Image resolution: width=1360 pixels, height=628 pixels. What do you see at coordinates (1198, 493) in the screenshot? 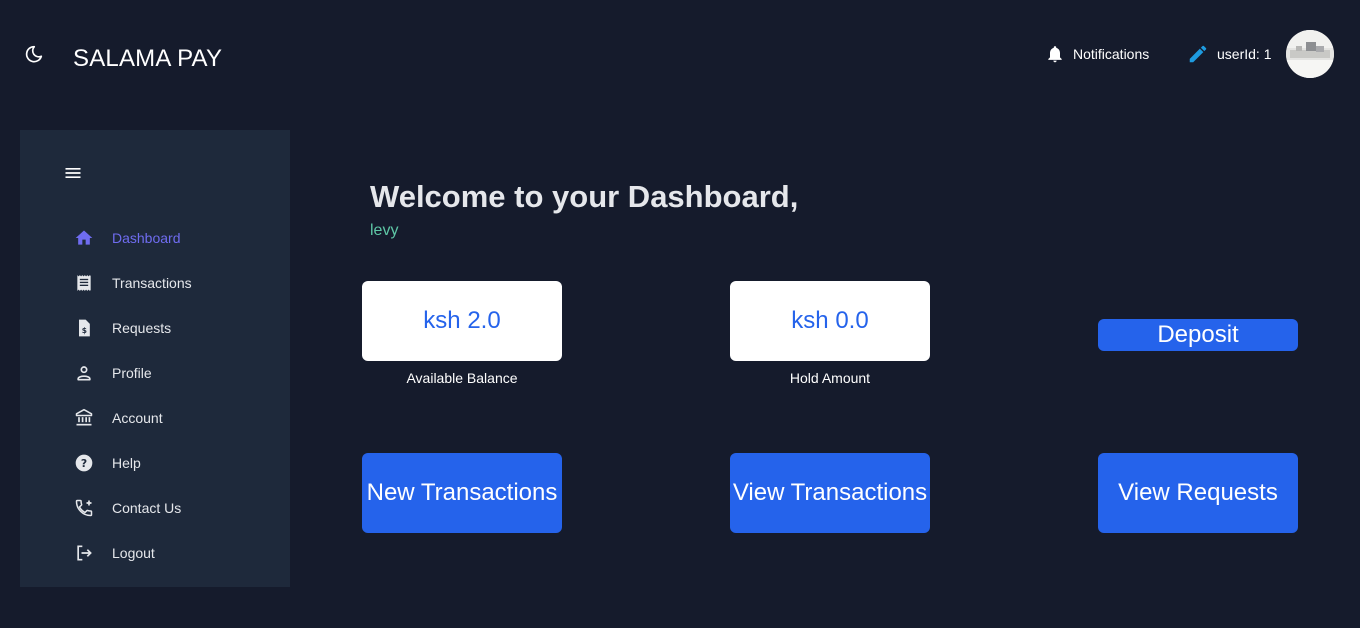
I see `view-requests-button: View Requests` at bounding box center [1198, 493].